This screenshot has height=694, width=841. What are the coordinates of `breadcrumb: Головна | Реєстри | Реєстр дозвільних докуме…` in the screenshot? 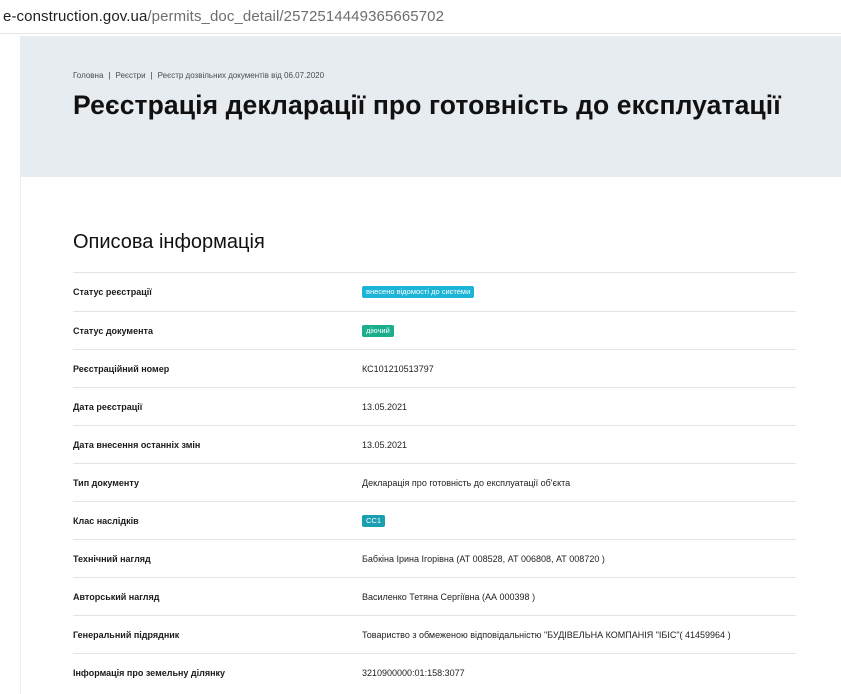 It's located at (198, 75).